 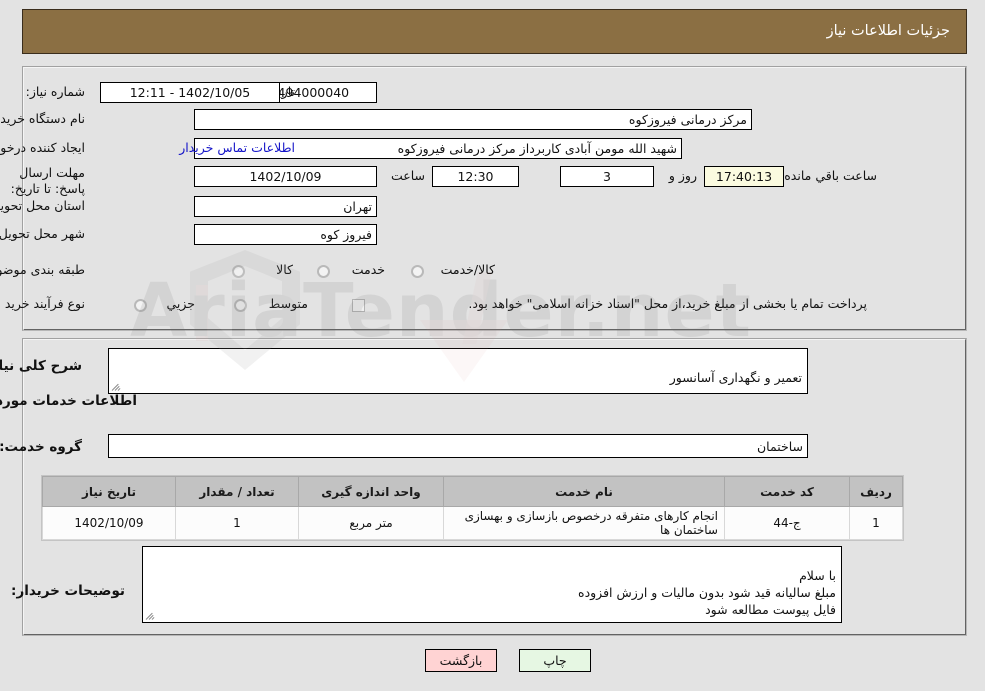 What do you see at coordinates (288, 303) in the screenshot?
I see `radio-process-motavaset-label: متوسط` at bounding box center [288, 303].